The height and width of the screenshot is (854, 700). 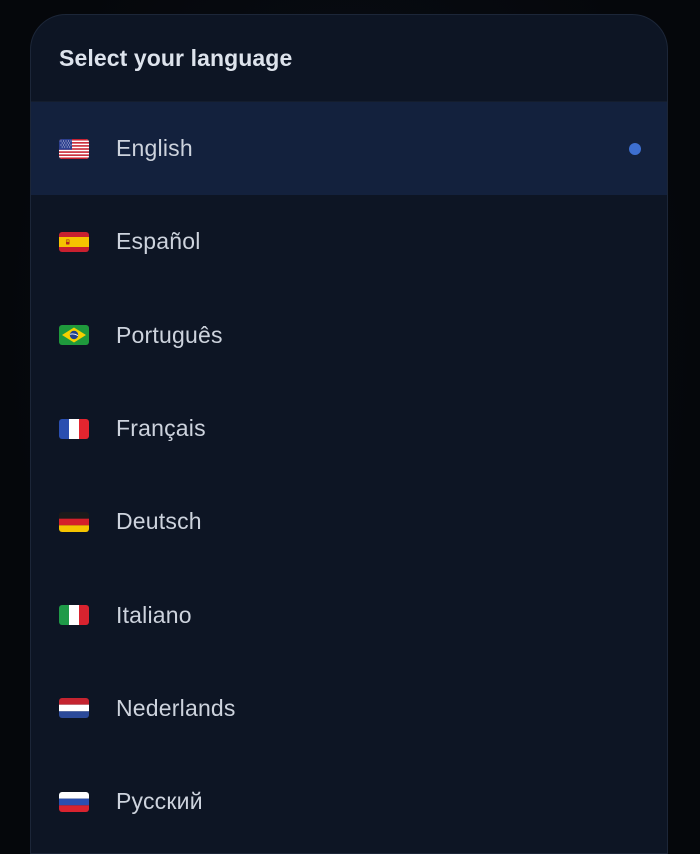 I want to click on language-label: Português, so click(x=169, y=334).